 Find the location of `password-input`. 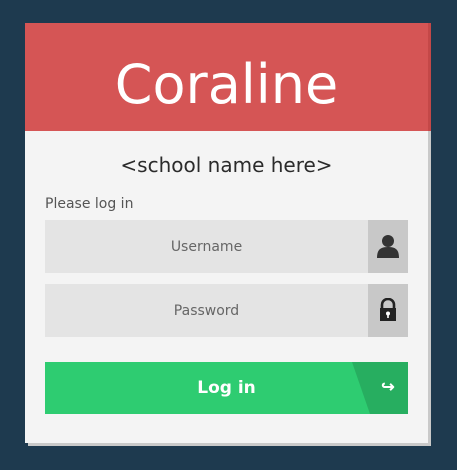

password-input is located at coordinates (206, 310).